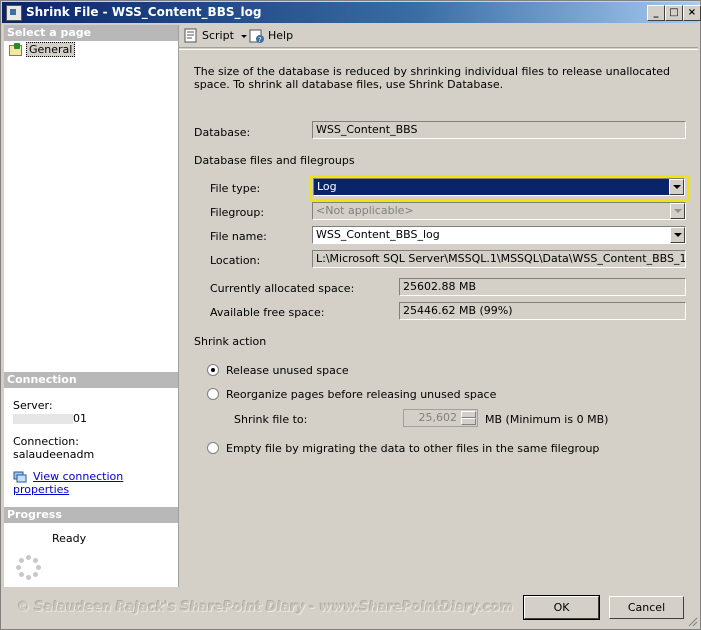  Describe the element at coordinates (677, 235) in the screenshot. I see `file-name-dropdown-arrow` at that location.